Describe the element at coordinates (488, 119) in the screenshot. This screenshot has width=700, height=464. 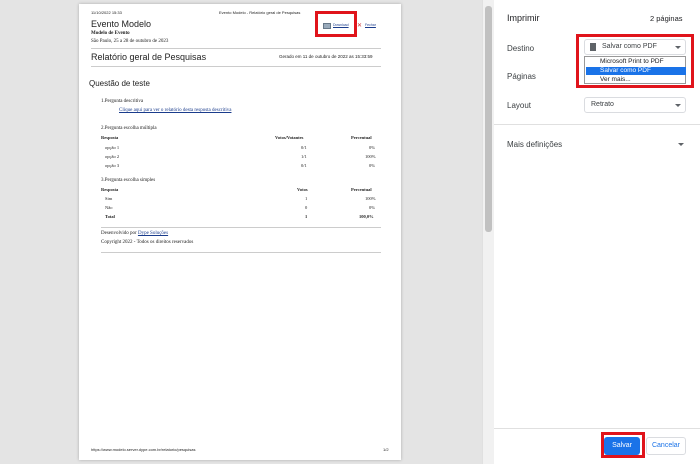
I see `preview-scrollbar-thumb` at that location.